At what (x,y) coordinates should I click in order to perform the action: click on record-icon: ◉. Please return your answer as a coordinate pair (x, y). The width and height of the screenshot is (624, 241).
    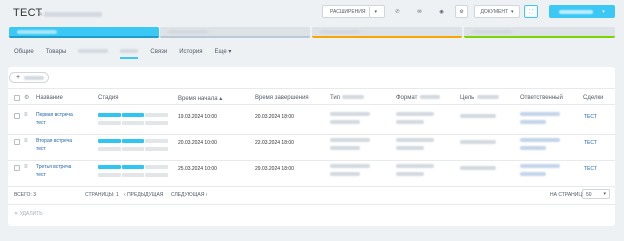
    Looking at the image, I should click on (441, 11).